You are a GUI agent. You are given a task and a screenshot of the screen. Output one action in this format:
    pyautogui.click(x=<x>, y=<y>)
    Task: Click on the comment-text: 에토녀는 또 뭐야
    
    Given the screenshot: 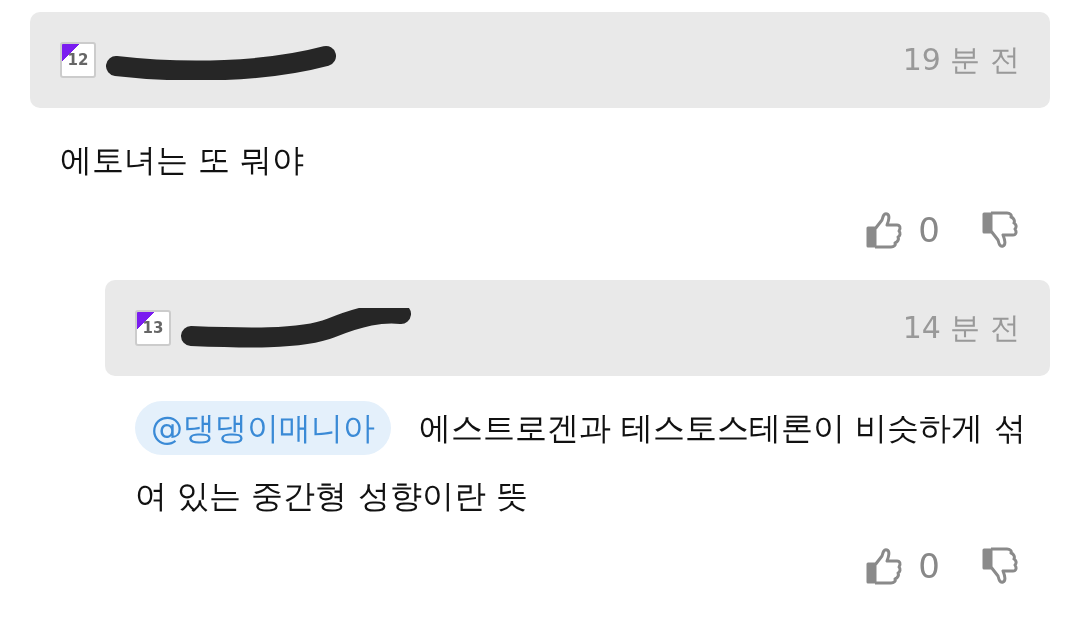 What is the action you would take?
    pyautogui.click(x=183, y=160)
    